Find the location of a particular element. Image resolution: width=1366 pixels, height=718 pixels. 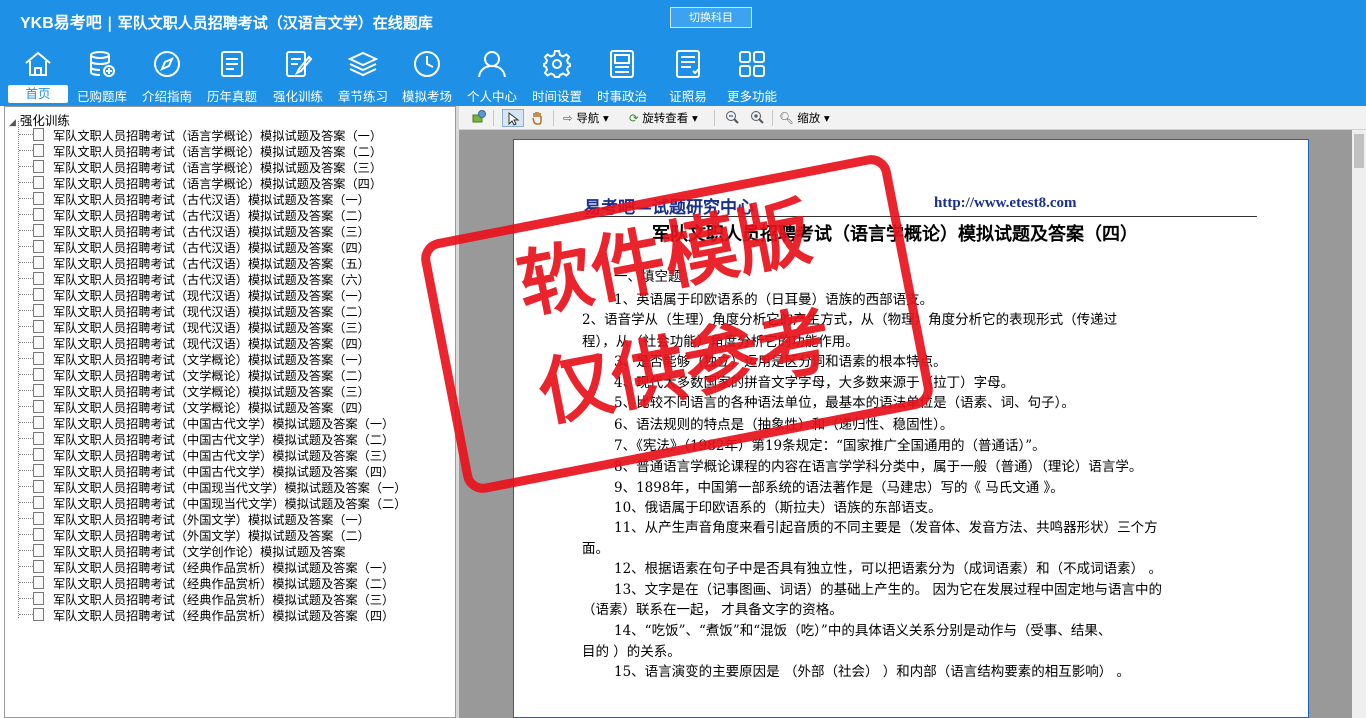

layers-icon is located at coordinates (363, 64).